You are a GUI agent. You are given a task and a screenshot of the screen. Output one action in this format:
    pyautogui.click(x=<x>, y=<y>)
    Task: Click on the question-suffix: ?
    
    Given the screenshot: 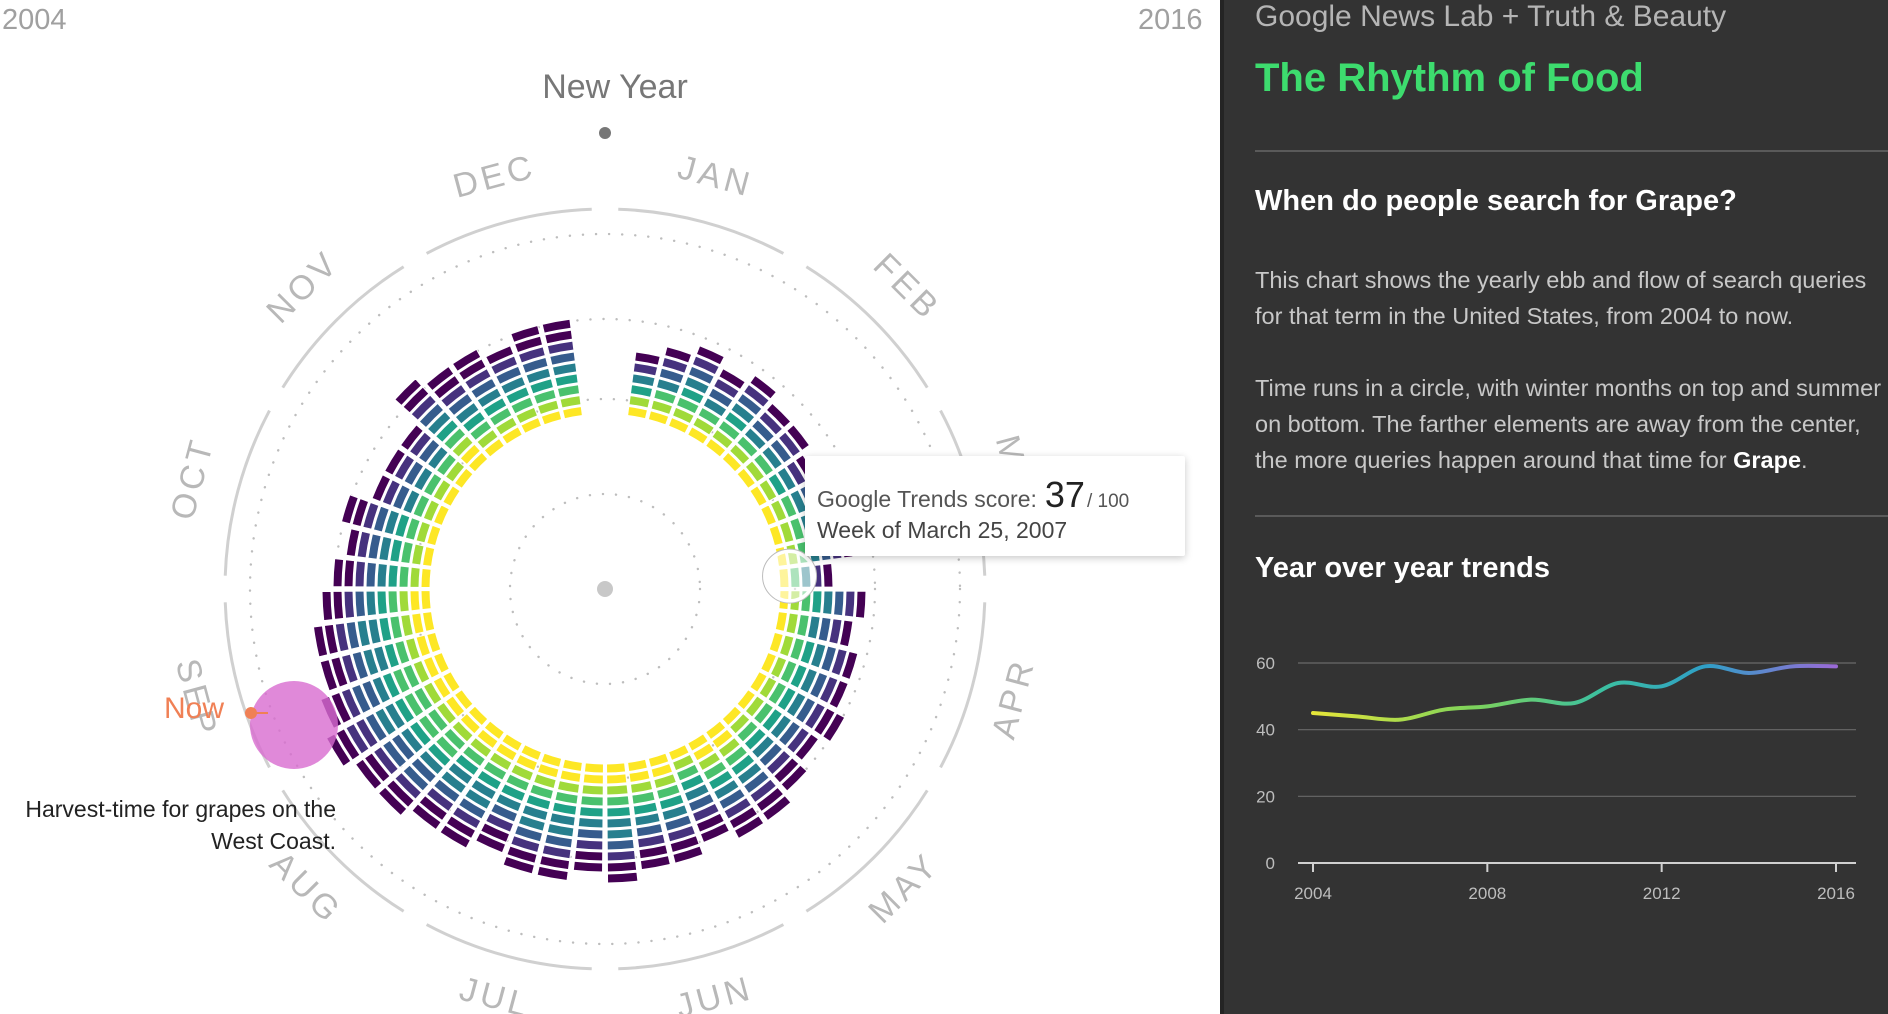 What is the action you would take?
    pyautogui.click(x=1728, y=201)
    